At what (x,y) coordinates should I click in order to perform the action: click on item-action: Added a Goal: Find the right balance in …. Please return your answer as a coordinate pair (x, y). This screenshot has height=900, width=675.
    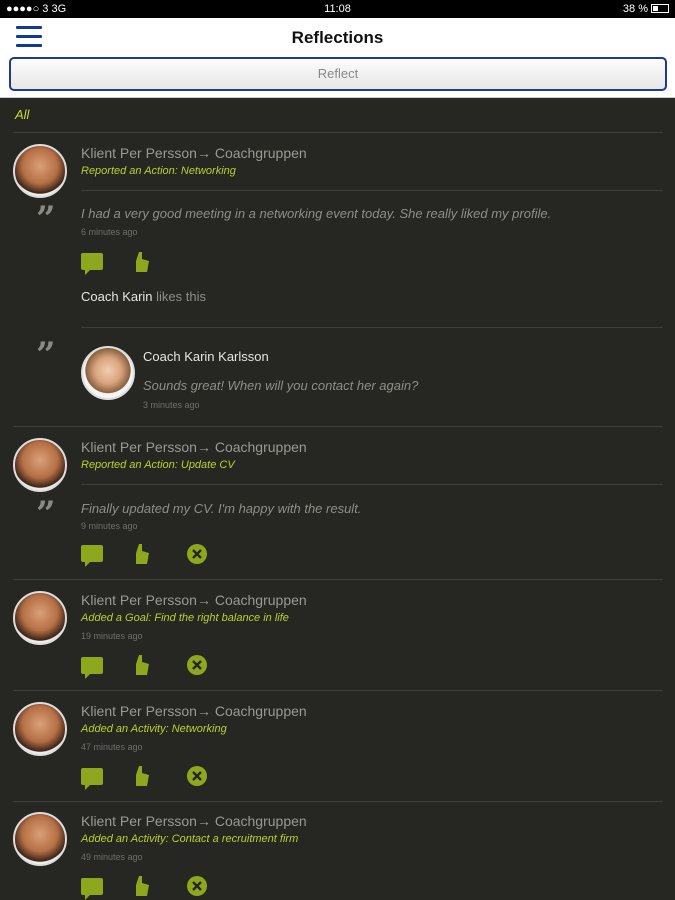
    Looking at the image, I should click on (185, 618).